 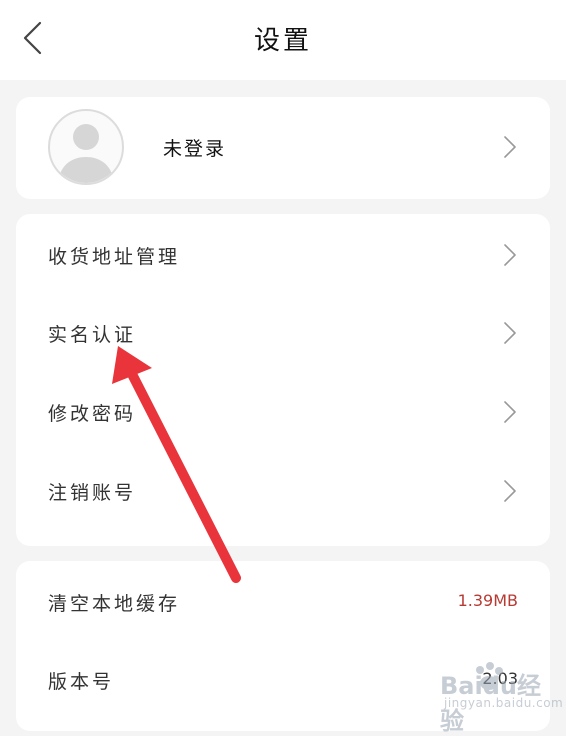 I want to click on menu-item-change-password: 修改密码, so click(x=283, y=412).